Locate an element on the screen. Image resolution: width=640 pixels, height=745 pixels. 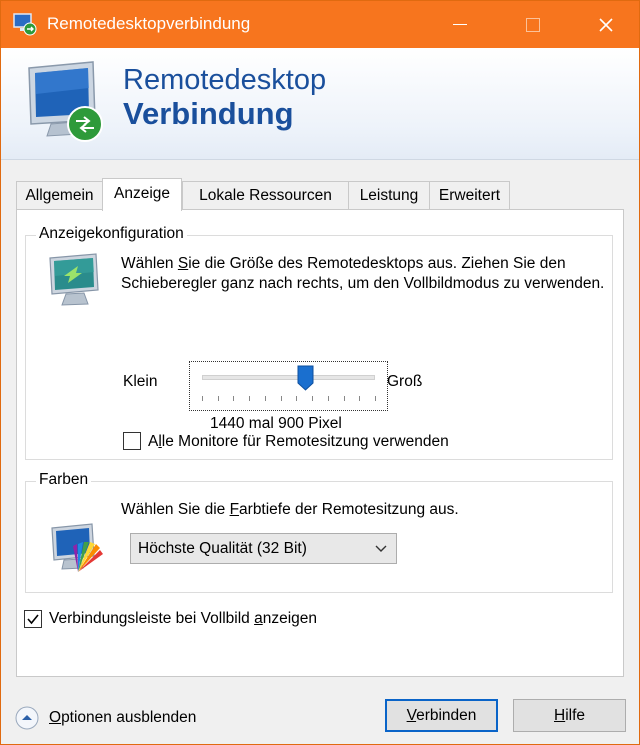
colors-title: Farben is located at coordinates (64, 480).